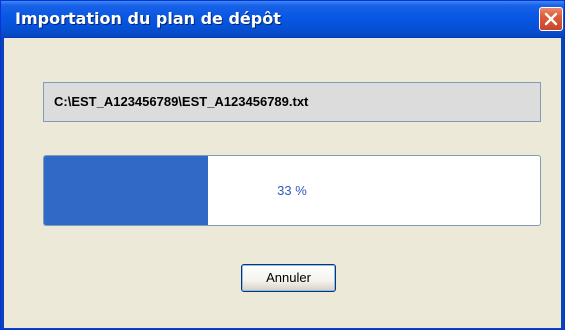  What do you see at coordinates (288, 278) in the screenshot?
I see `cancel-button: Annuler` at bounding box center [288, 278].